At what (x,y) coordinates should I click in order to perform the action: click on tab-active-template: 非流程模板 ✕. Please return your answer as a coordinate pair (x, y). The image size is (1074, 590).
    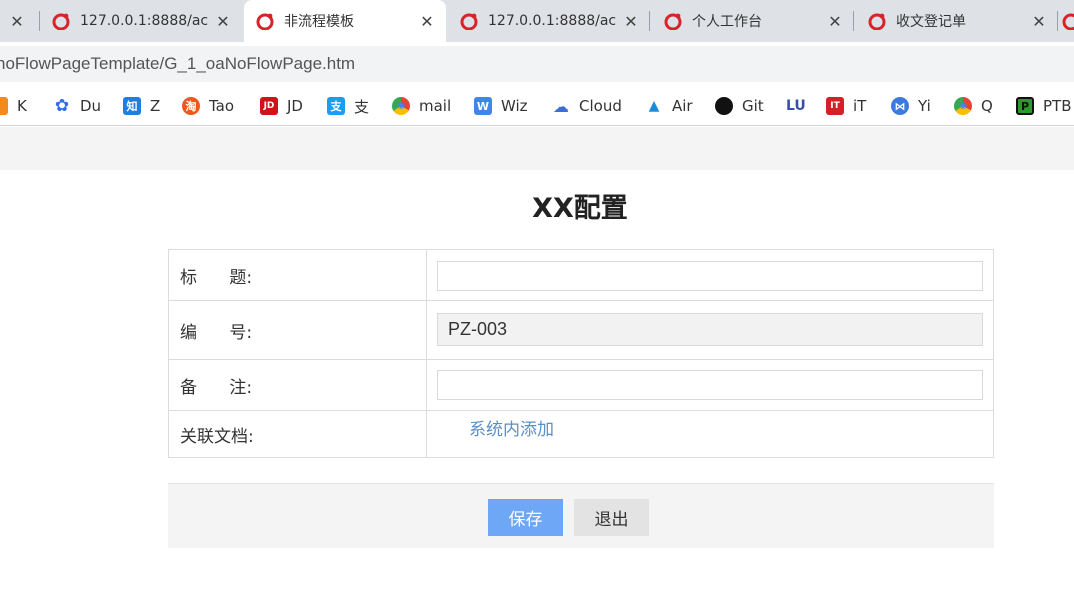
    Looking at the image, I should click on (345, 21).